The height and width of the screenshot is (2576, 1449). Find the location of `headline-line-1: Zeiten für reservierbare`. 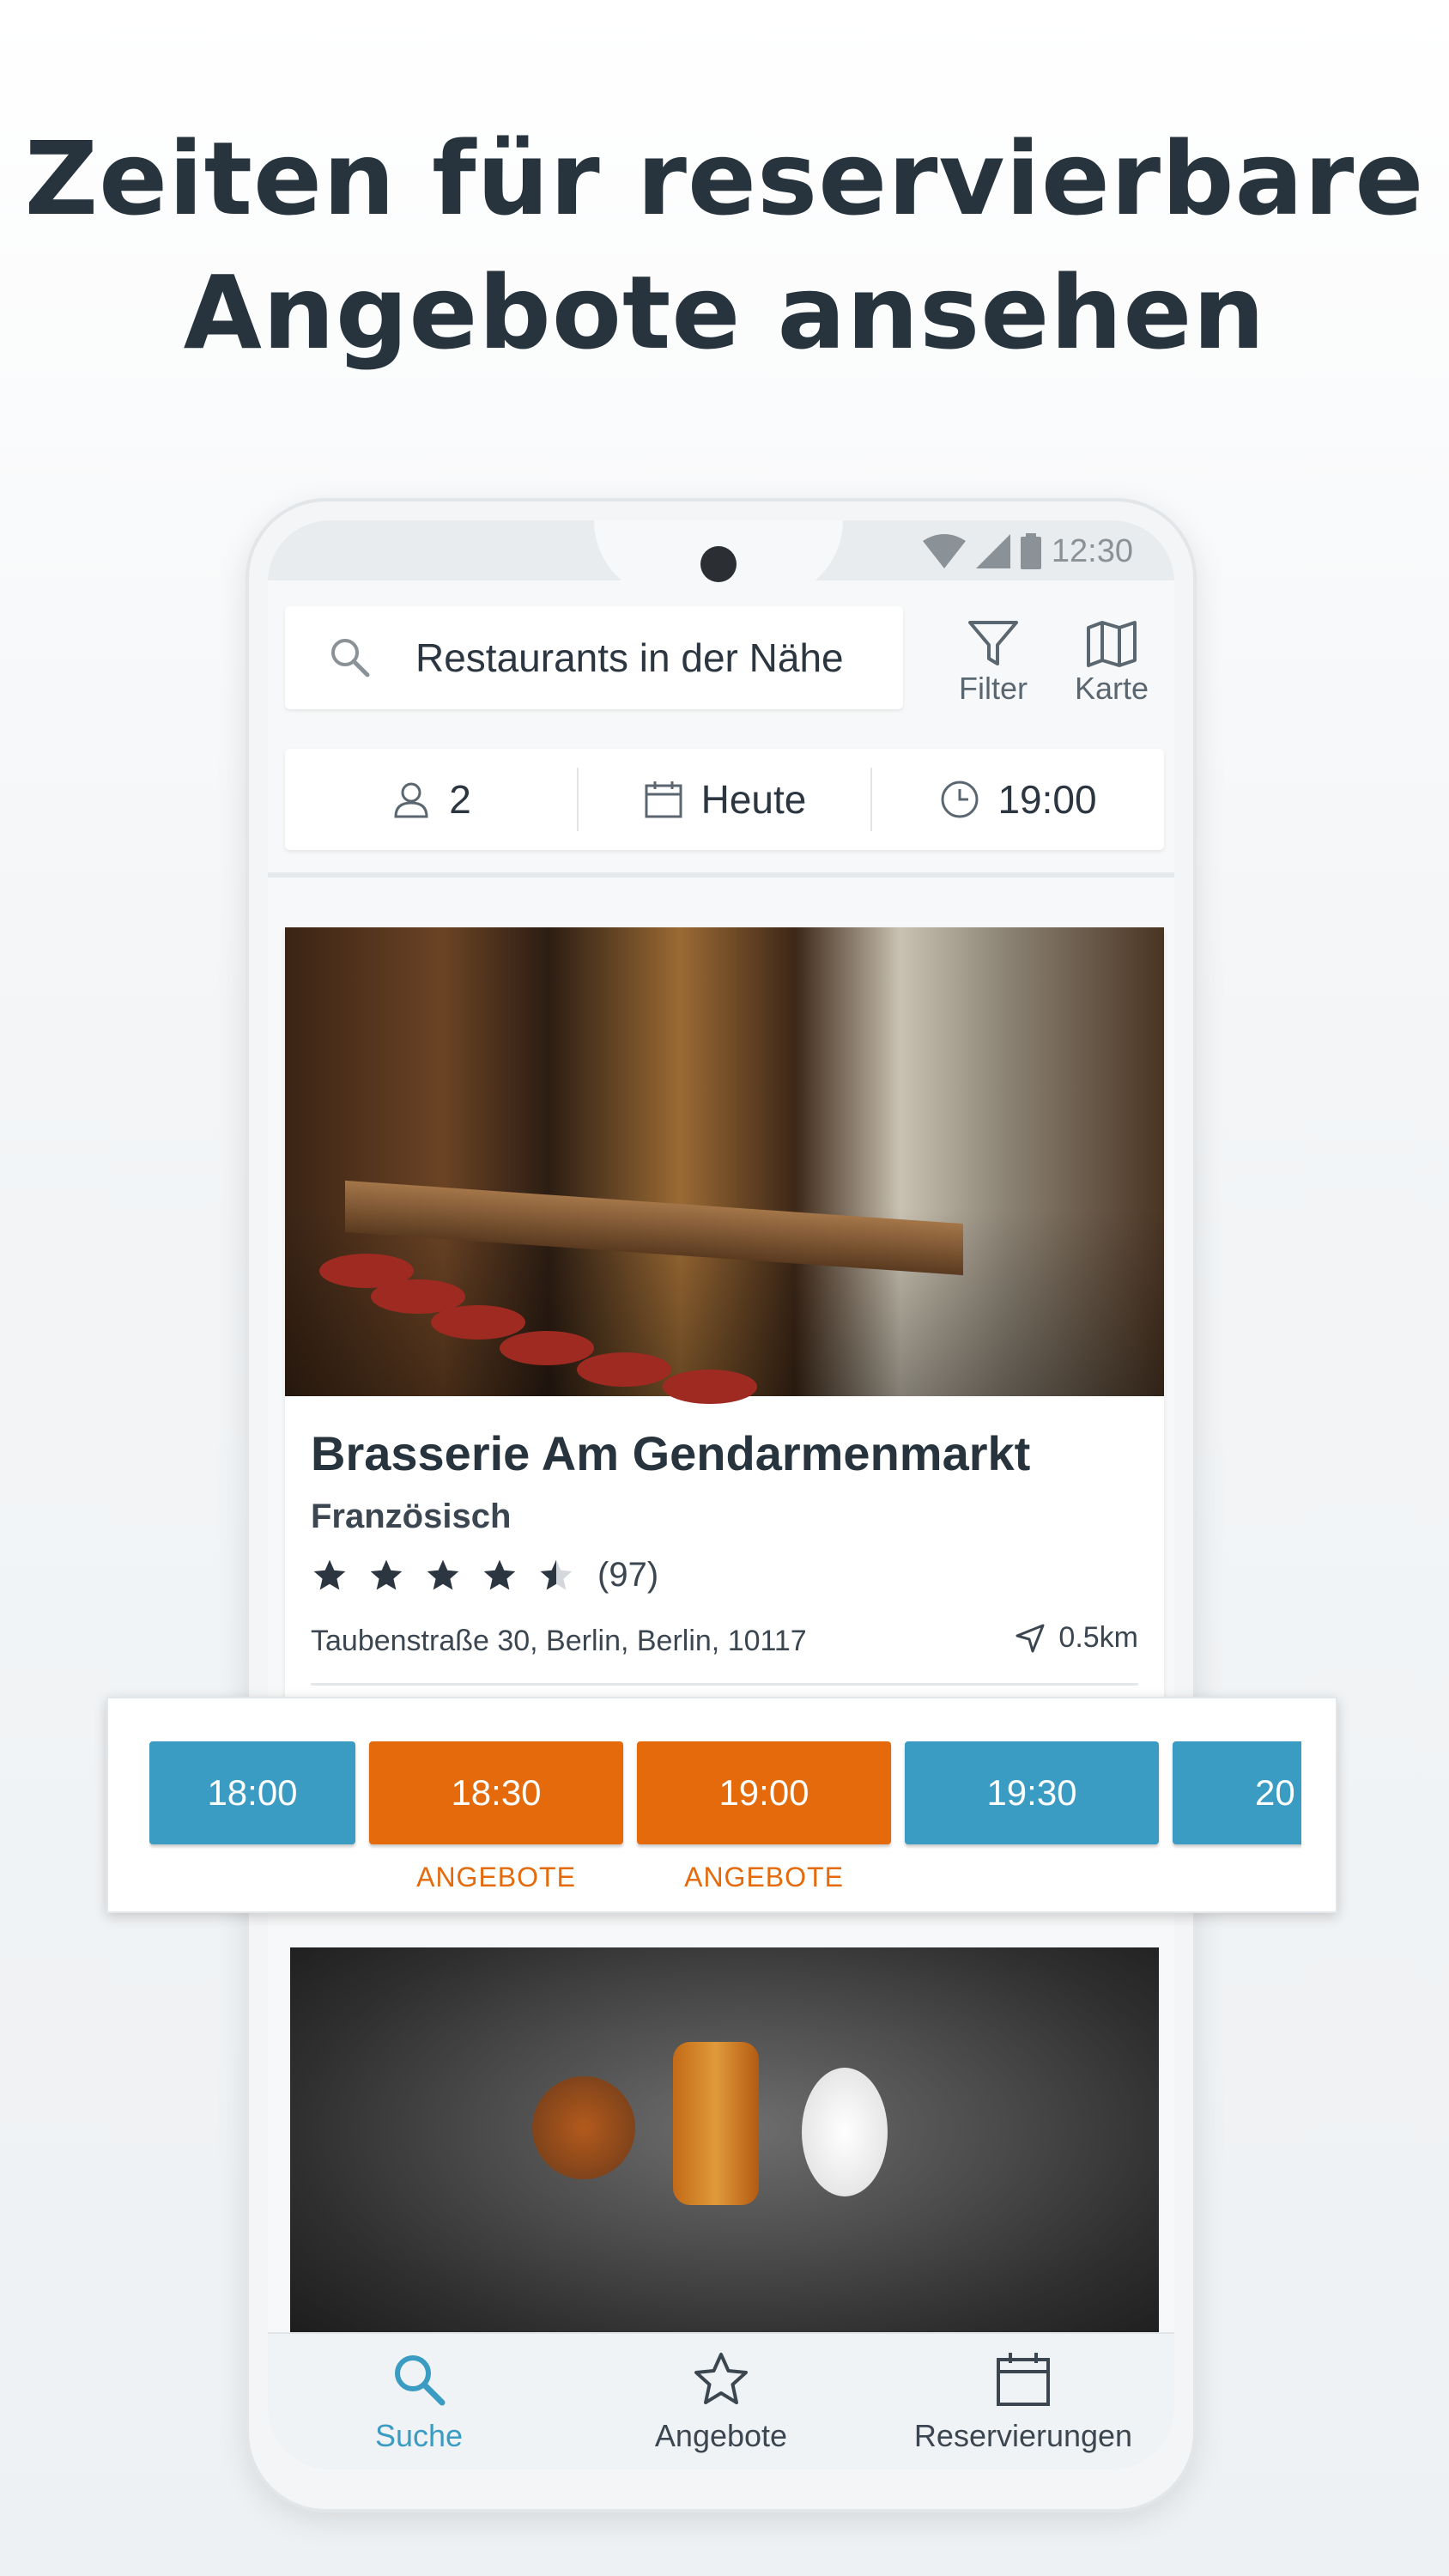

headline-line-1: Zeiten für reservierbare is located at coordinates (724, 178).